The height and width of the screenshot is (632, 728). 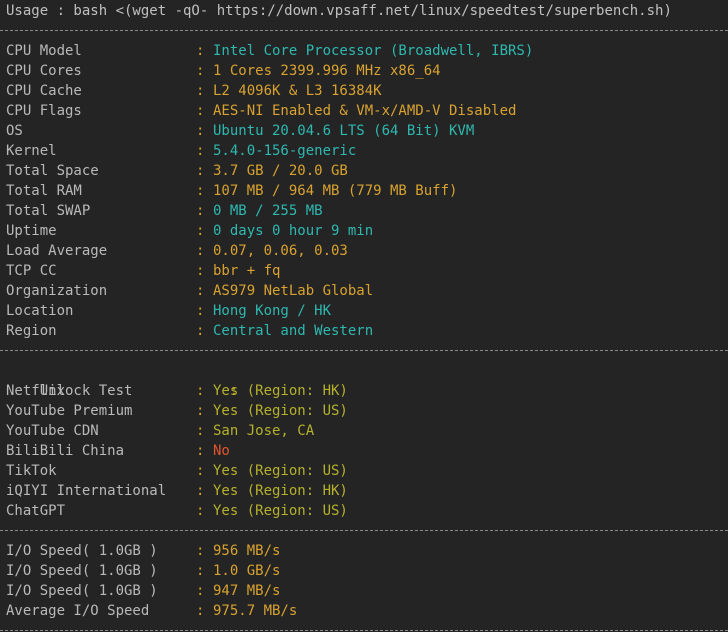 I want to click on sysinfo-row-total-ram: Total RAM:107 MB / 964 MB (779 MB Buff), so click(x=231, y=191).